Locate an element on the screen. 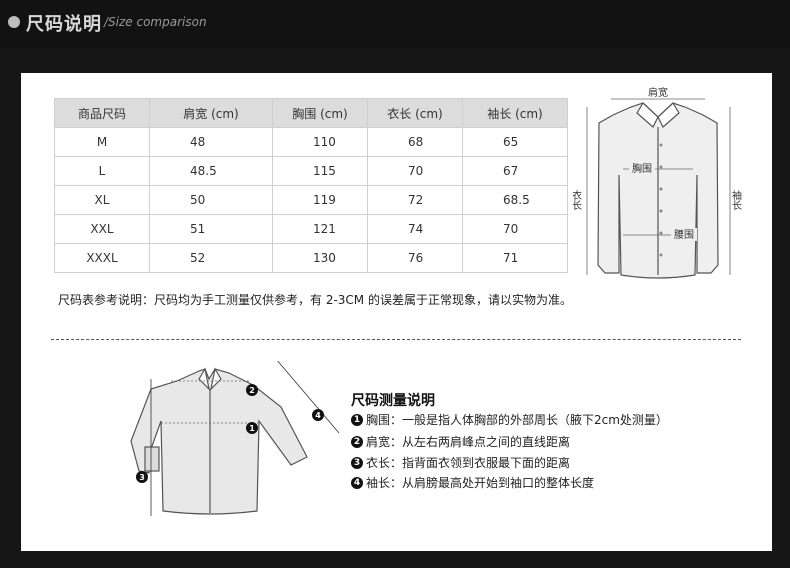 This screenshot has width=790, height=568. cell-size: M is located at coordinates (102, 142).